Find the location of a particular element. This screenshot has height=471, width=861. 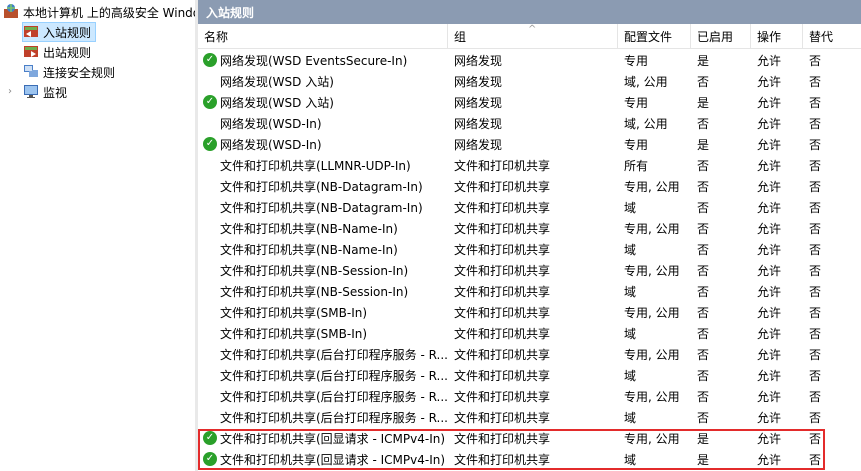

column-header-override: 替代 is located at coordinates (832, 36).